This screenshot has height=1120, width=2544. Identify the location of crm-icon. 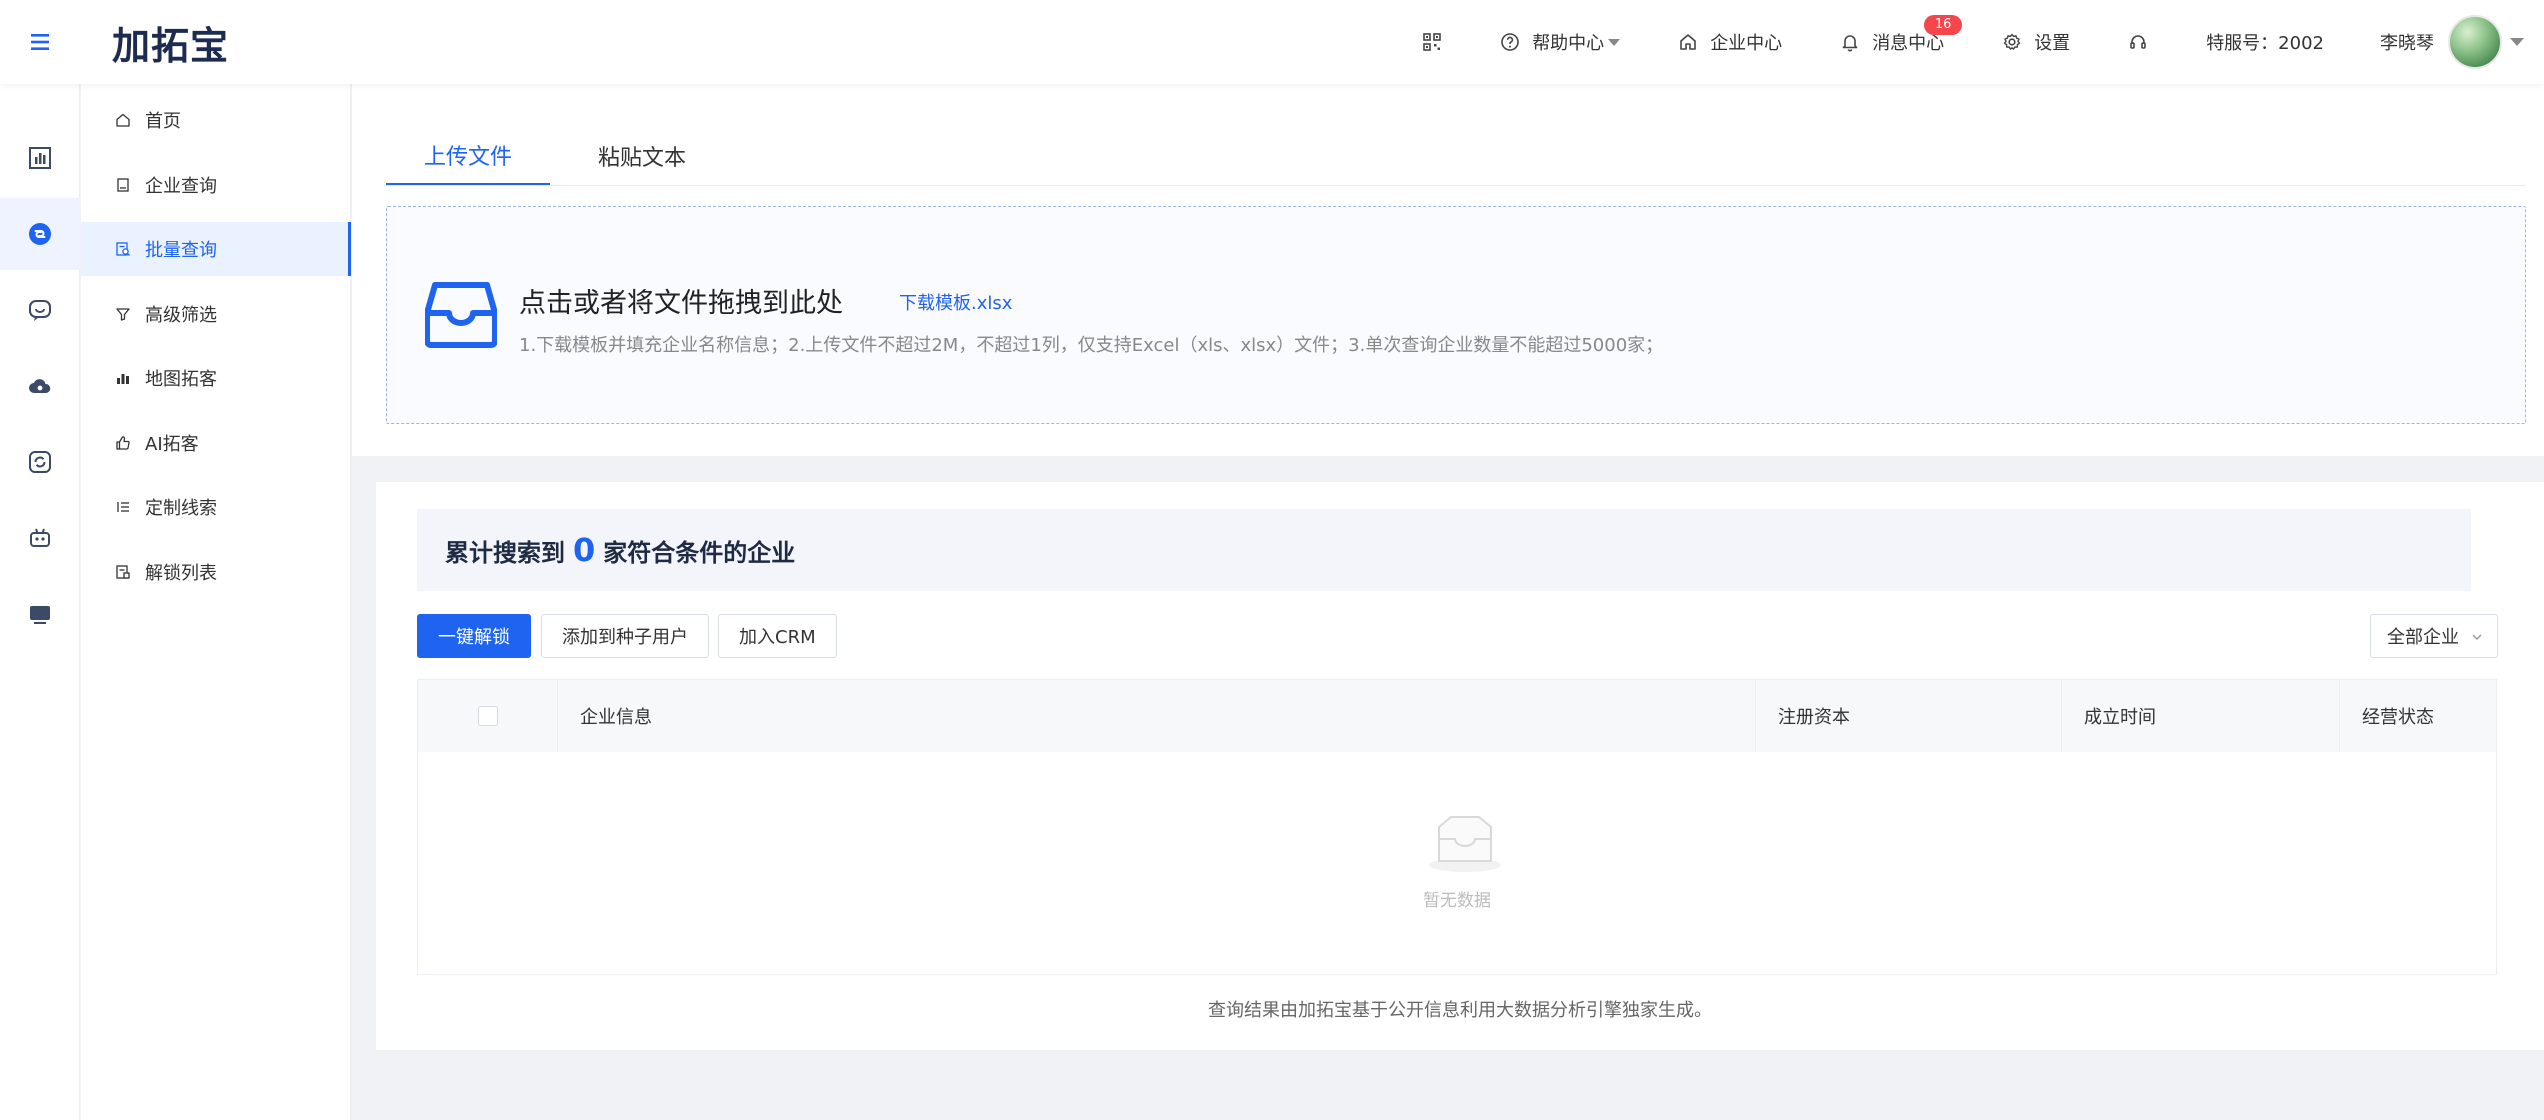
(40, 615).